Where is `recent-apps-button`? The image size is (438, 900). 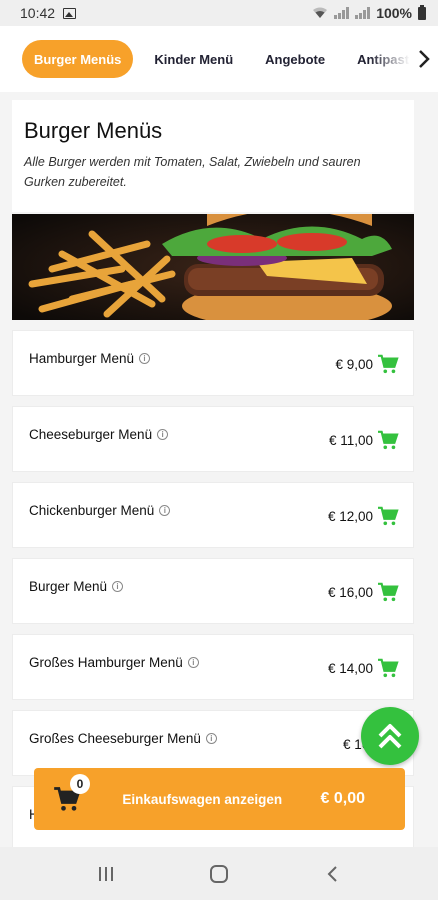
recent-apps-button is located at coordinates (106, 874).